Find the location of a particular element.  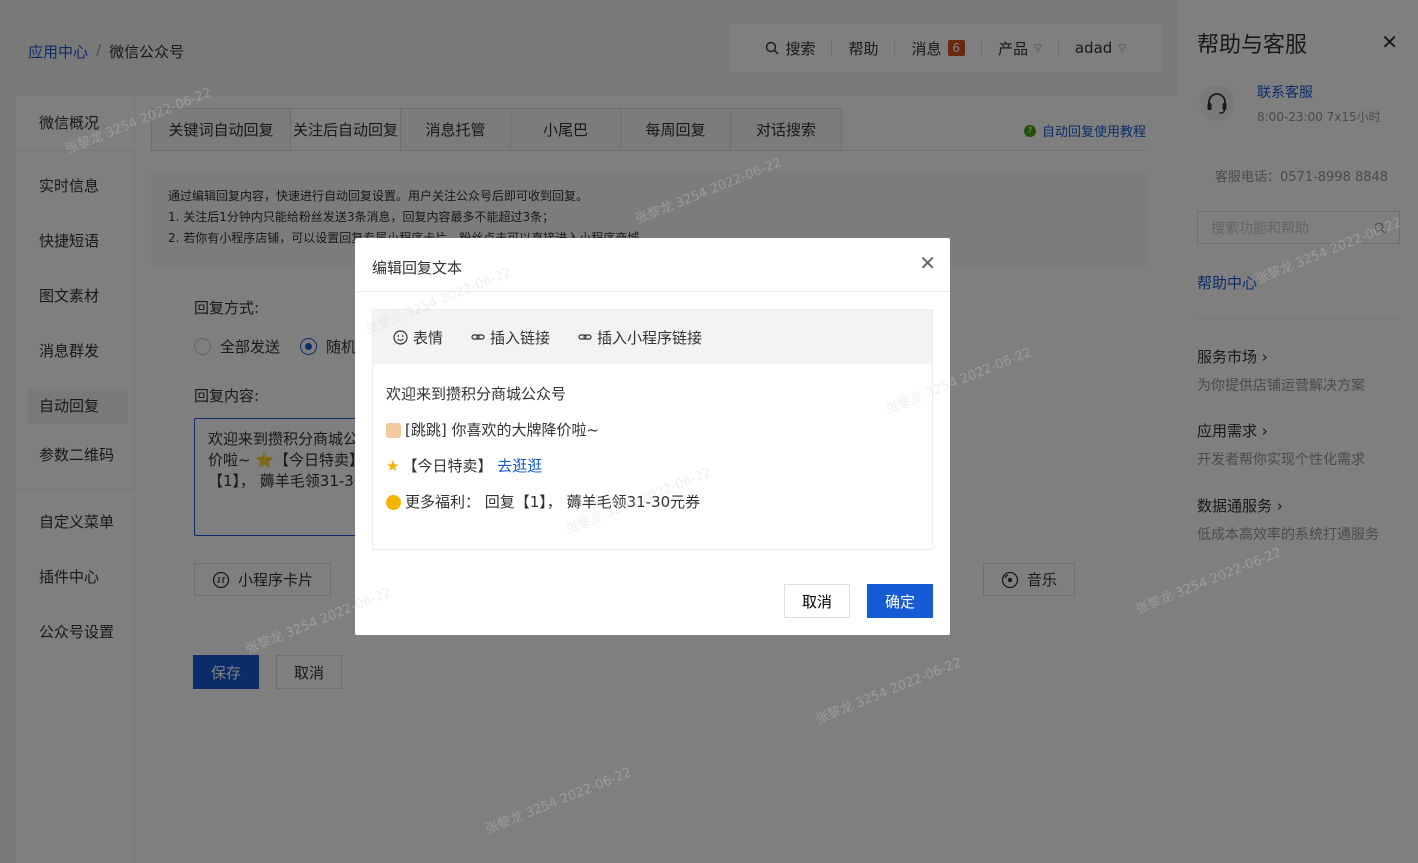

close-icon: ✕ is located at coordinates (927, 263).